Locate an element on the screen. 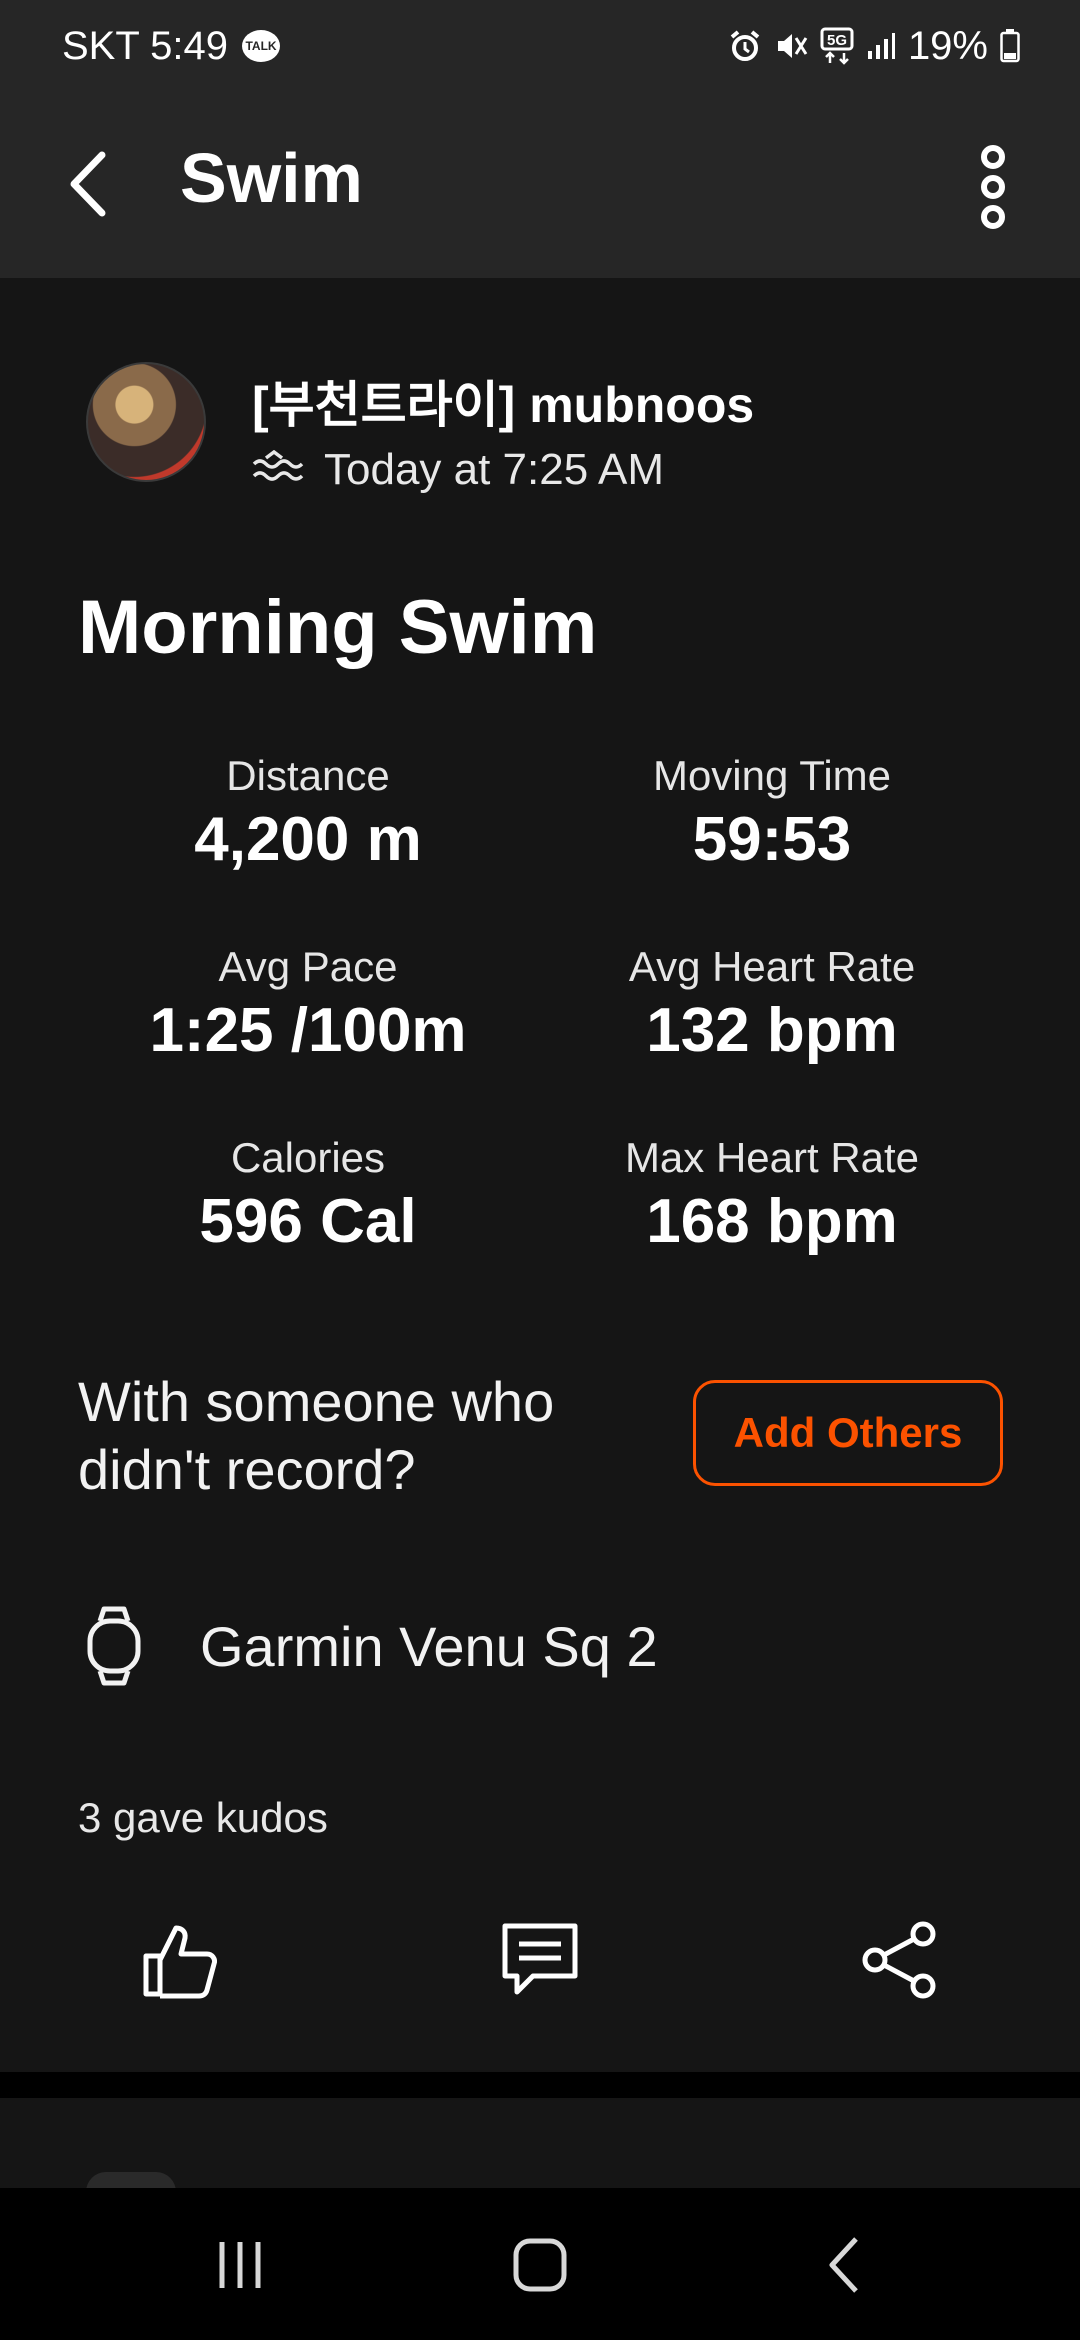 The height and width of the screenshot is (2340, 1080). system-nav-bar is located at coordinates (540, 2264).